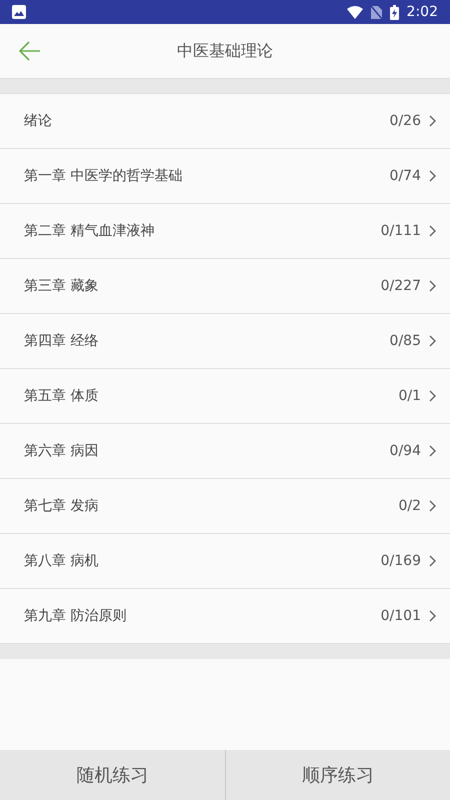 This screenshot has width=450, height=800. I want to click on chapter-title: 第三章 藏象, so click(62, 286).